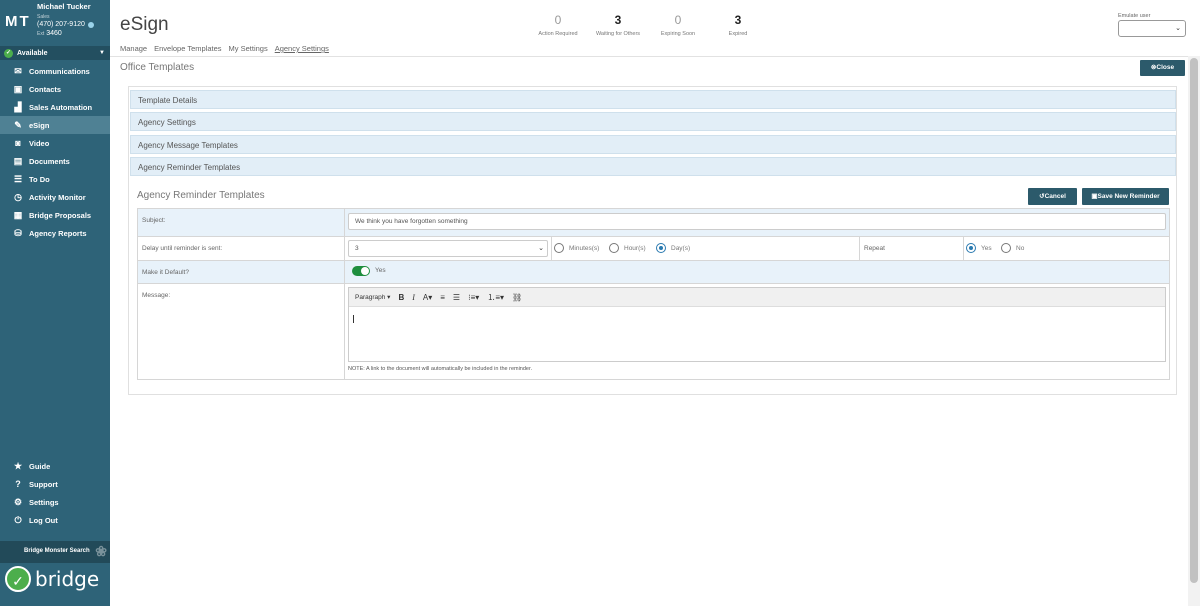 This screenshot has height=606, width=1200. Describe the element at coordinates (558, 25) in the screenshot. I see `stat-action-required: 0 Action Required` at that location.